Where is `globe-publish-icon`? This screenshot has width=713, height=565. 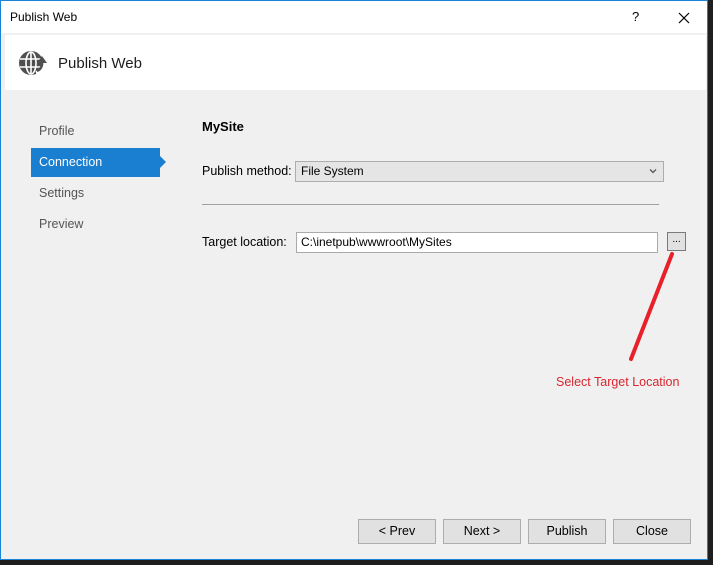
globe-publish-icon is located at coordinates (32, 63).